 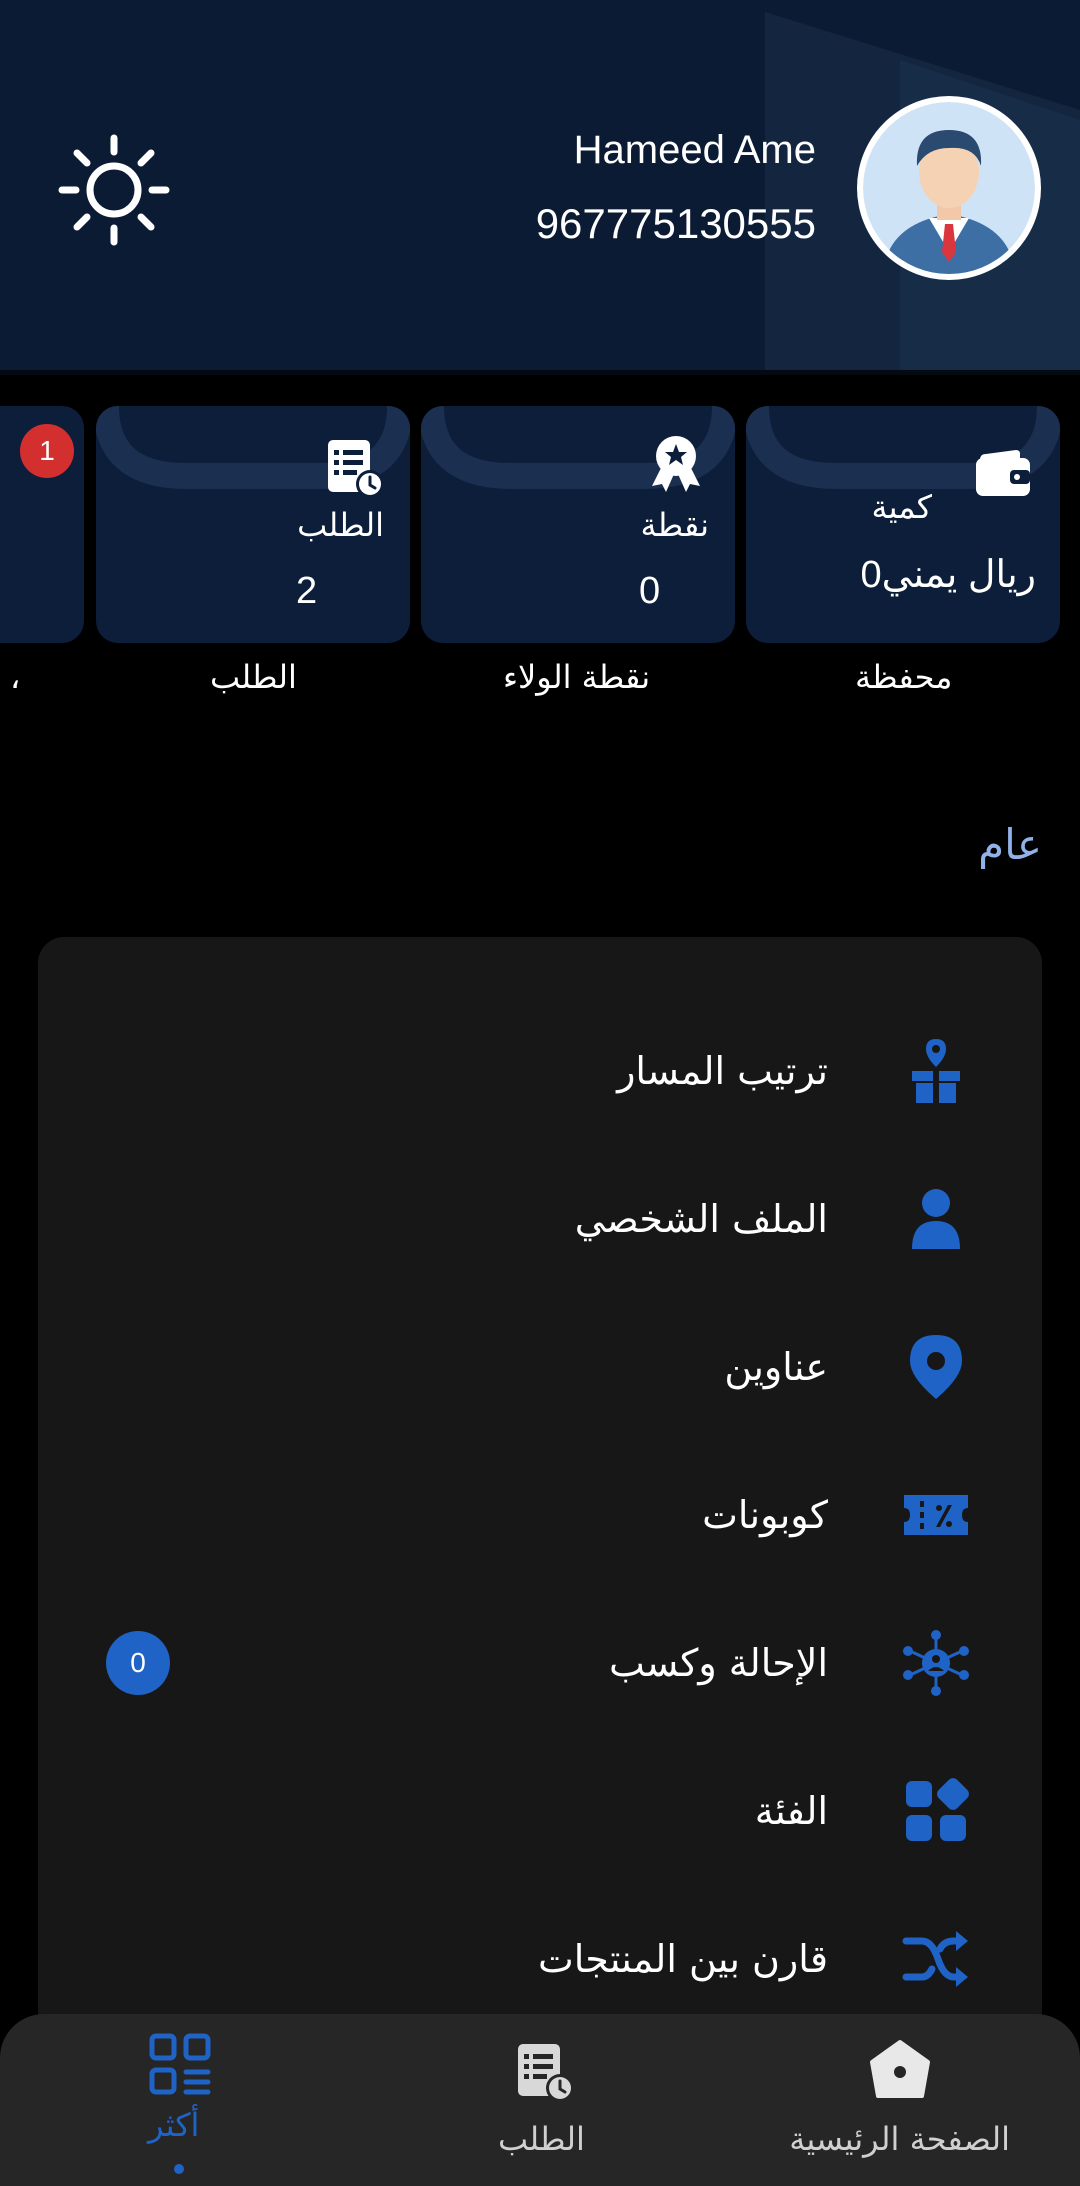 What do you see at coordinates (650, 591) in the screenshot?
I see `stat-value: 0` at bounding box center [650, 591].